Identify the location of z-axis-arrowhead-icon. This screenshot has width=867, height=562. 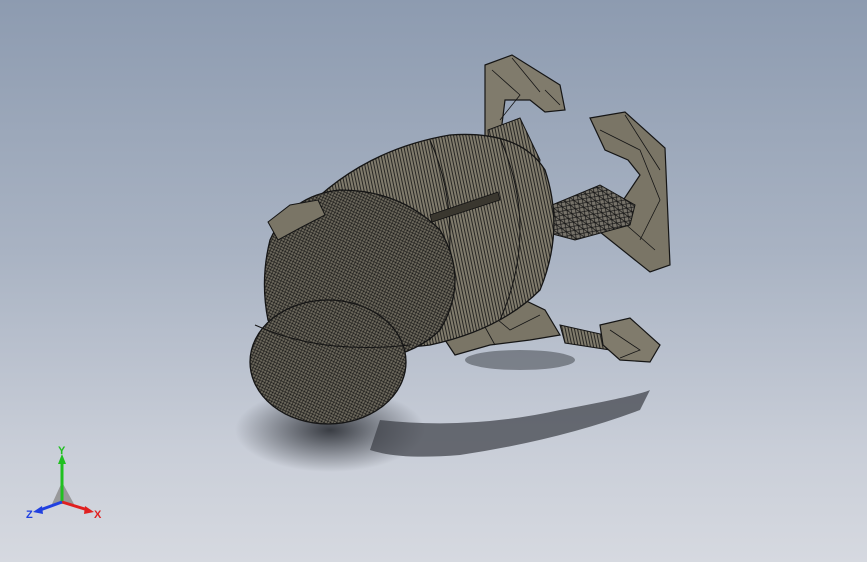
(38, 510).